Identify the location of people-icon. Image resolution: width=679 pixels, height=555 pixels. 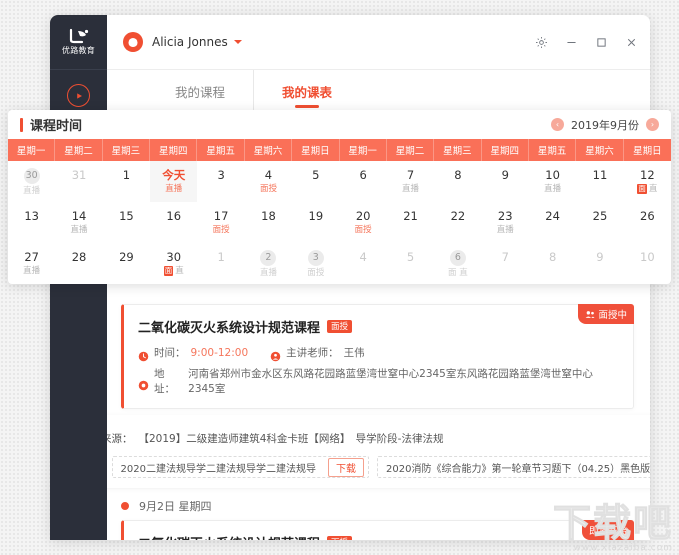
(590, 314).